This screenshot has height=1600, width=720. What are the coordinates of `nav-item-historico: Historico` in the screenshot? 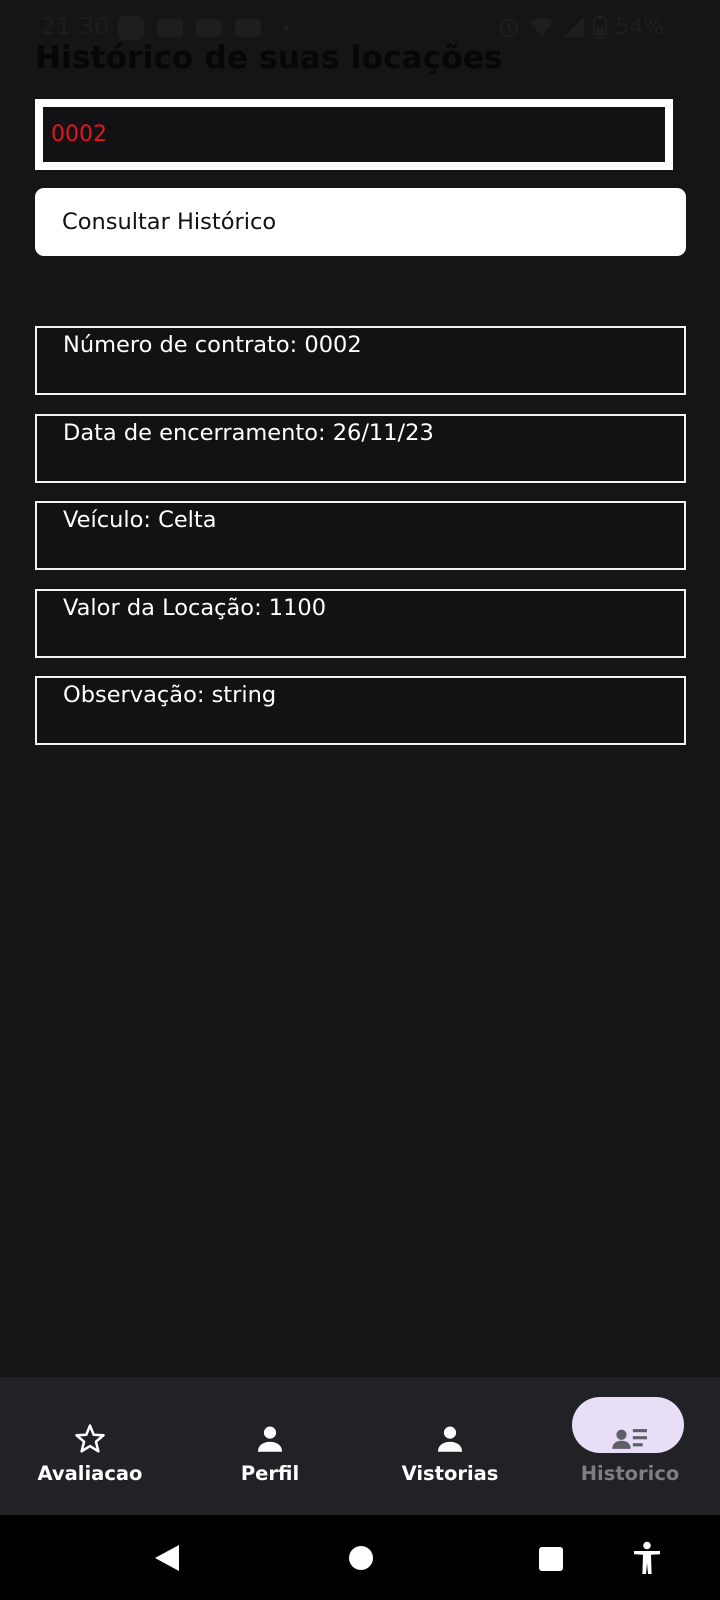 It's located at (630, 1446).